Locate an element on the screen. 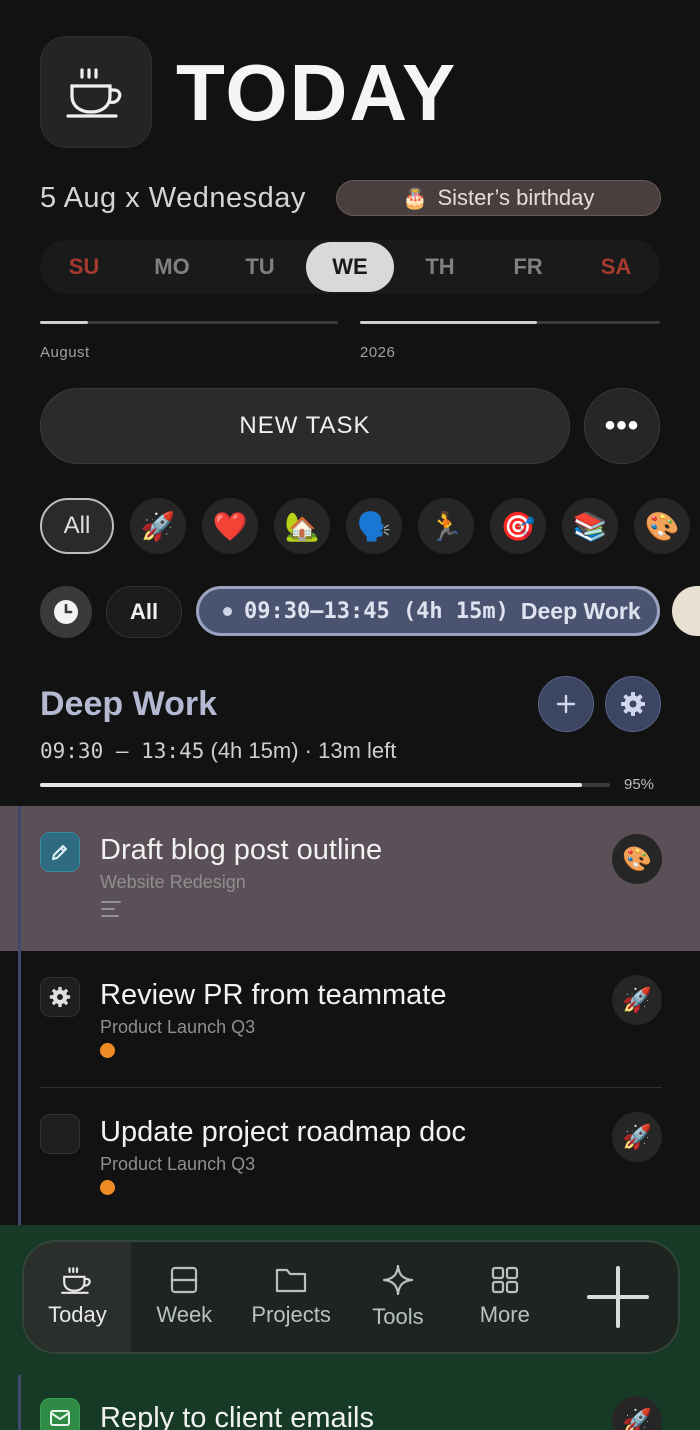 The height and width of the screenshot is (1430, 700). task-category-chip: 🎨 is located at coordinates (637, 859).